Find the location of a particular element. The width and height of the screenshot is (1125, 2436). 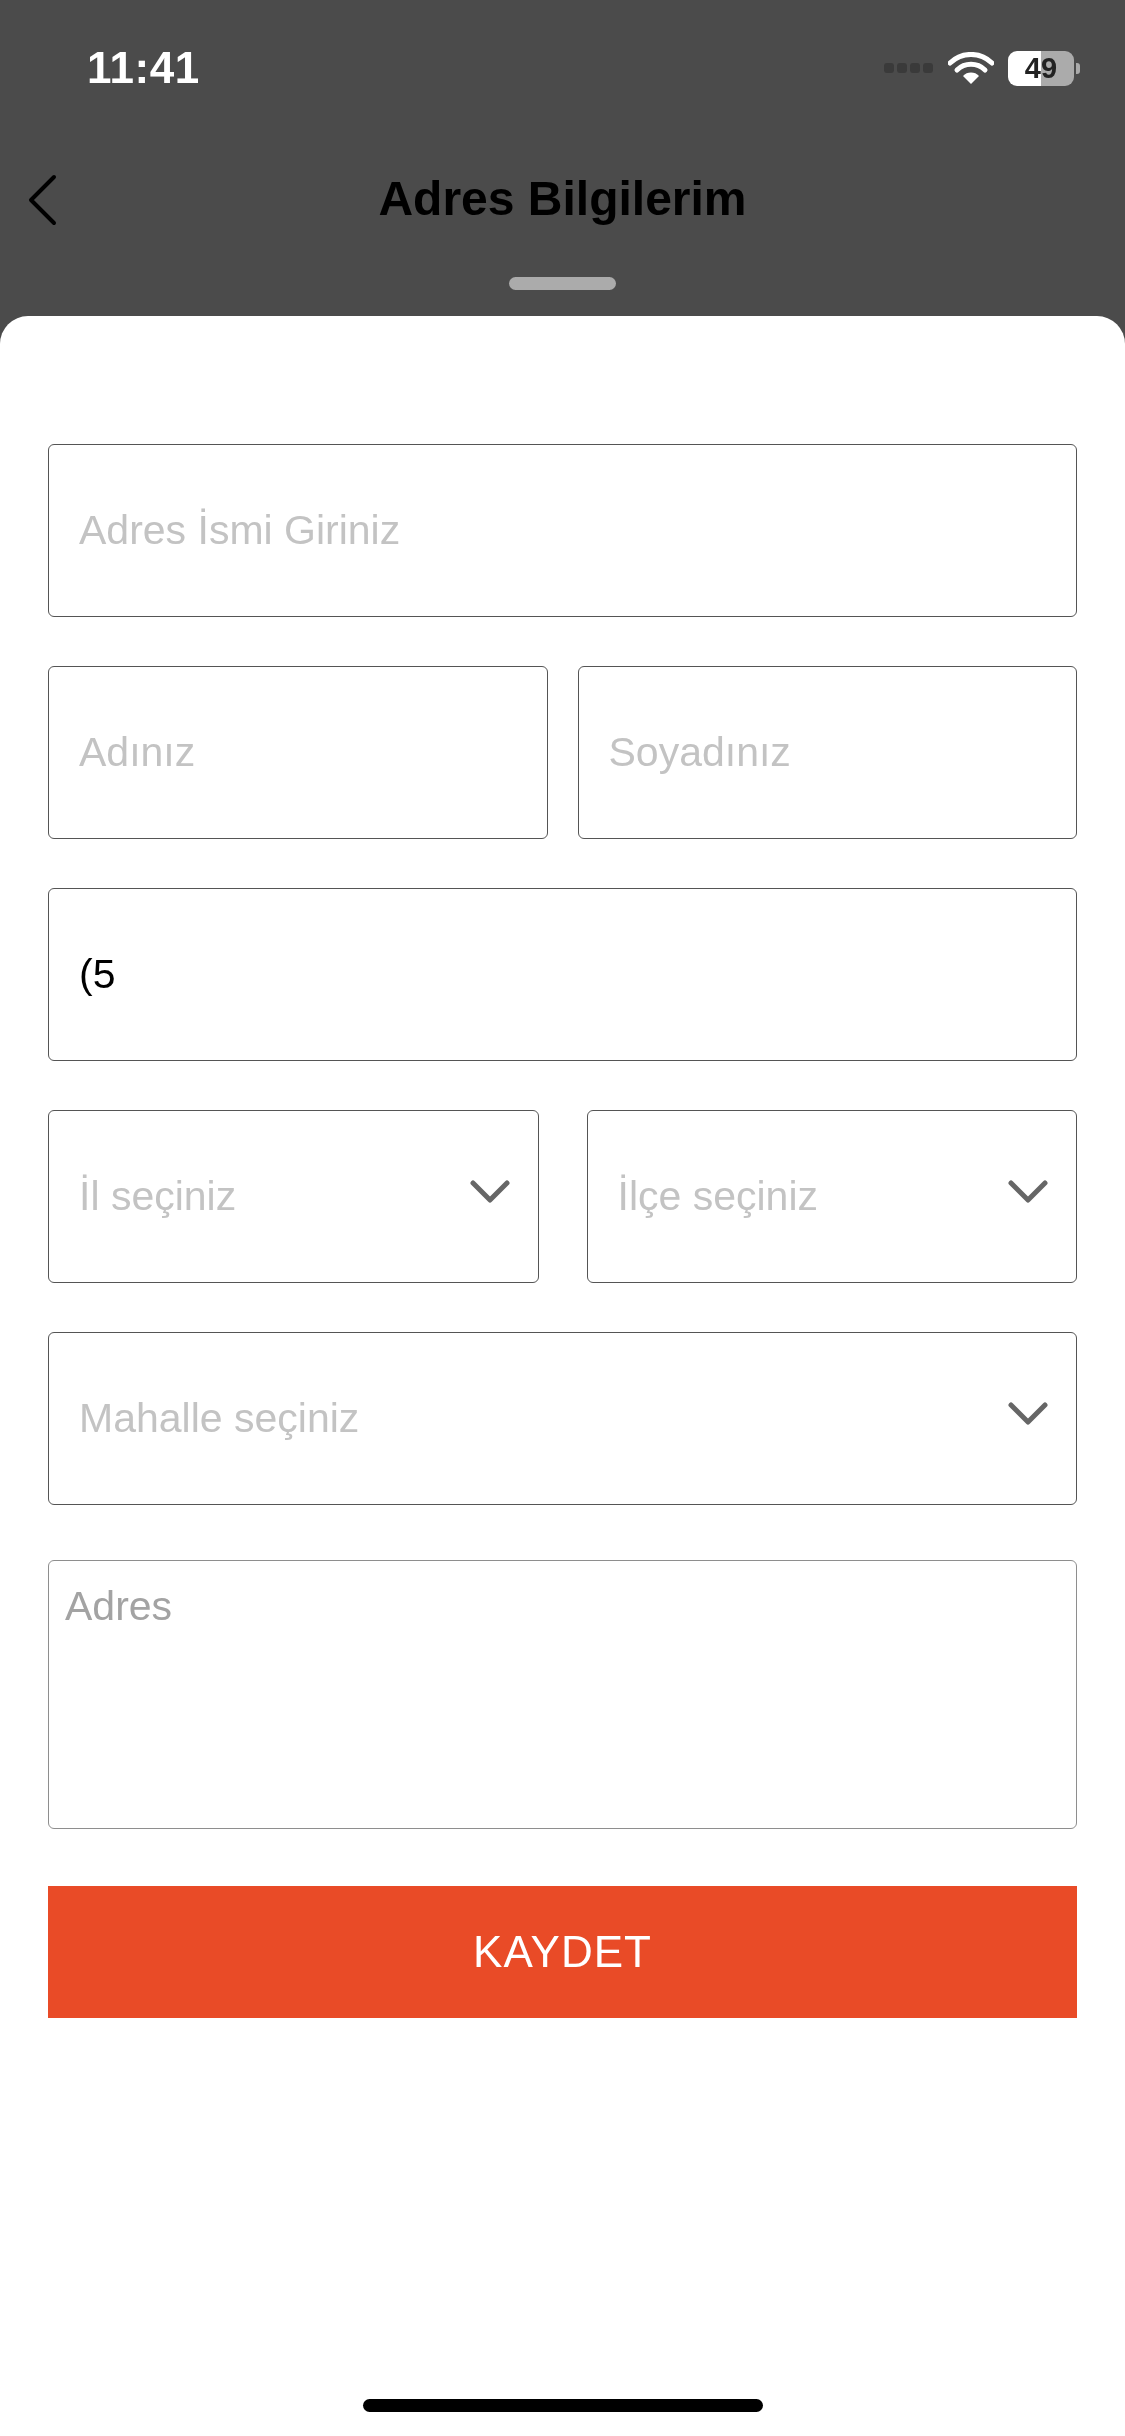

battery-indicator: 49 is located at coordinates (1044, 68).